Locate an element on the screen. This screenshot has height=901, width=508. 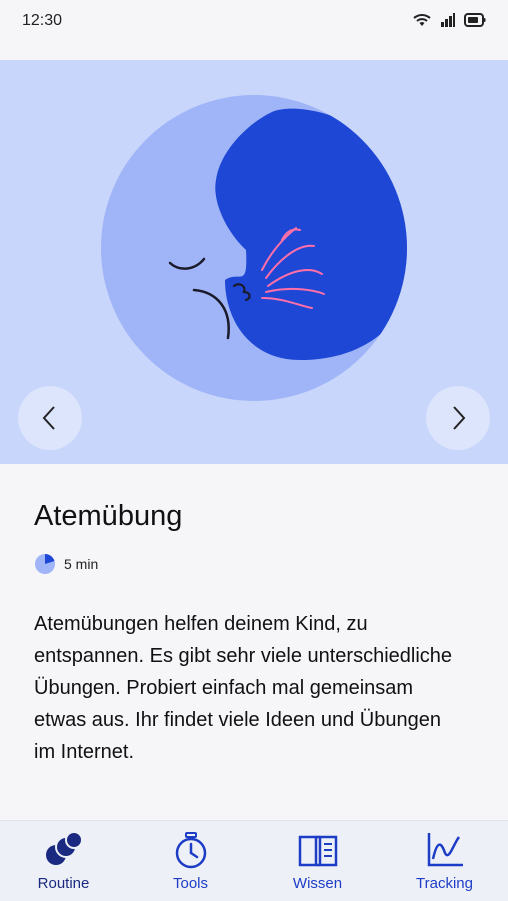
signal-icon is located at coordinates (448, 22).